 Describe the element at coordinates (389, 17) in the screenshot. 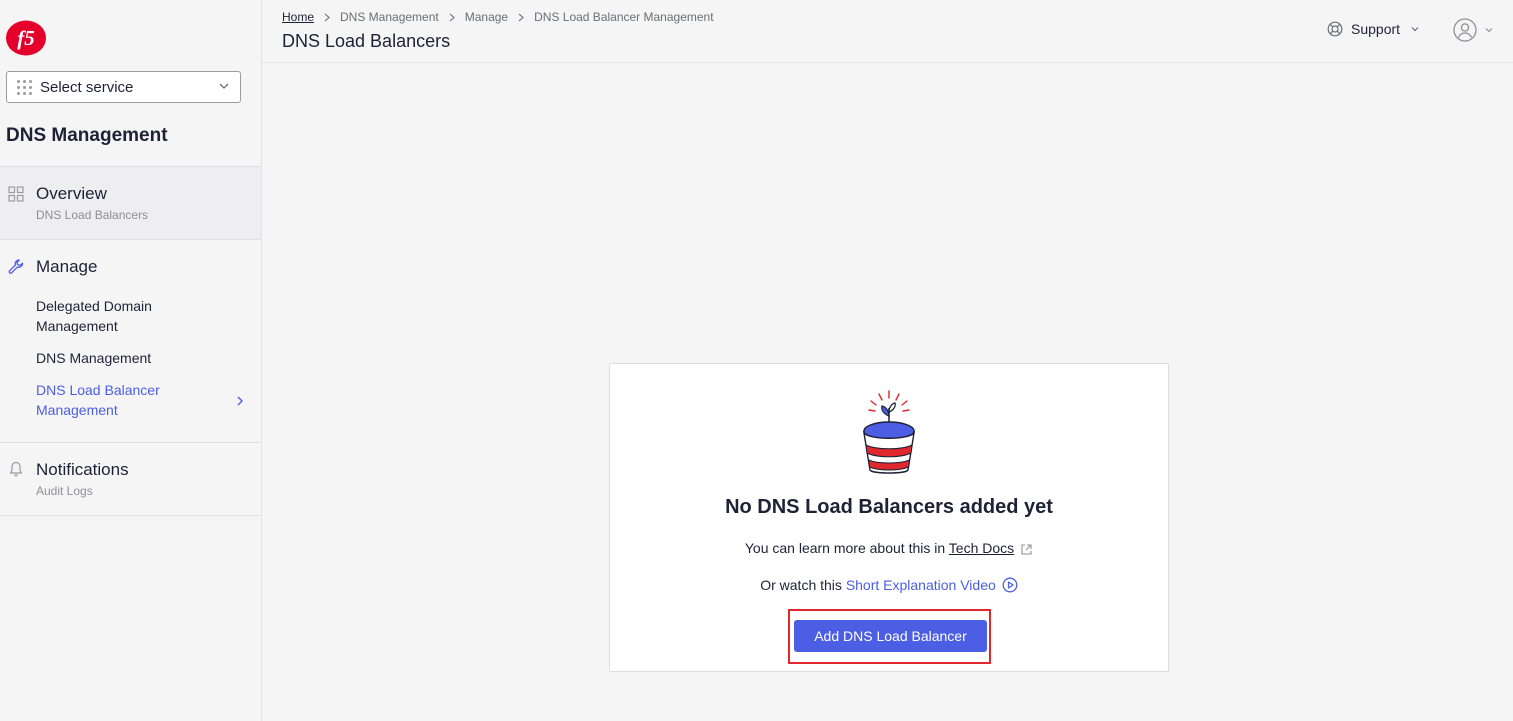

I see `breadcrumb-dns-management: DNS Management` at that location.